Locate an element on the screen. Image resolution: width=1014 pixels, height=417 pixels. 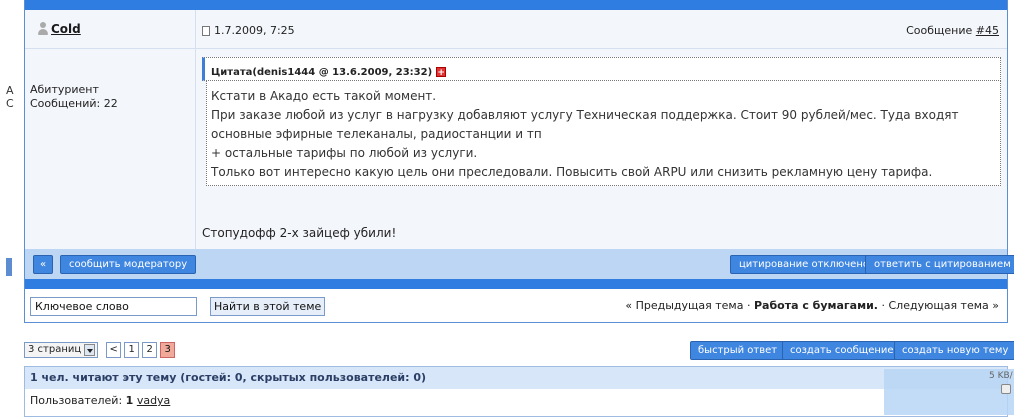
speaker-icon is located at coordinates (1006, 389).